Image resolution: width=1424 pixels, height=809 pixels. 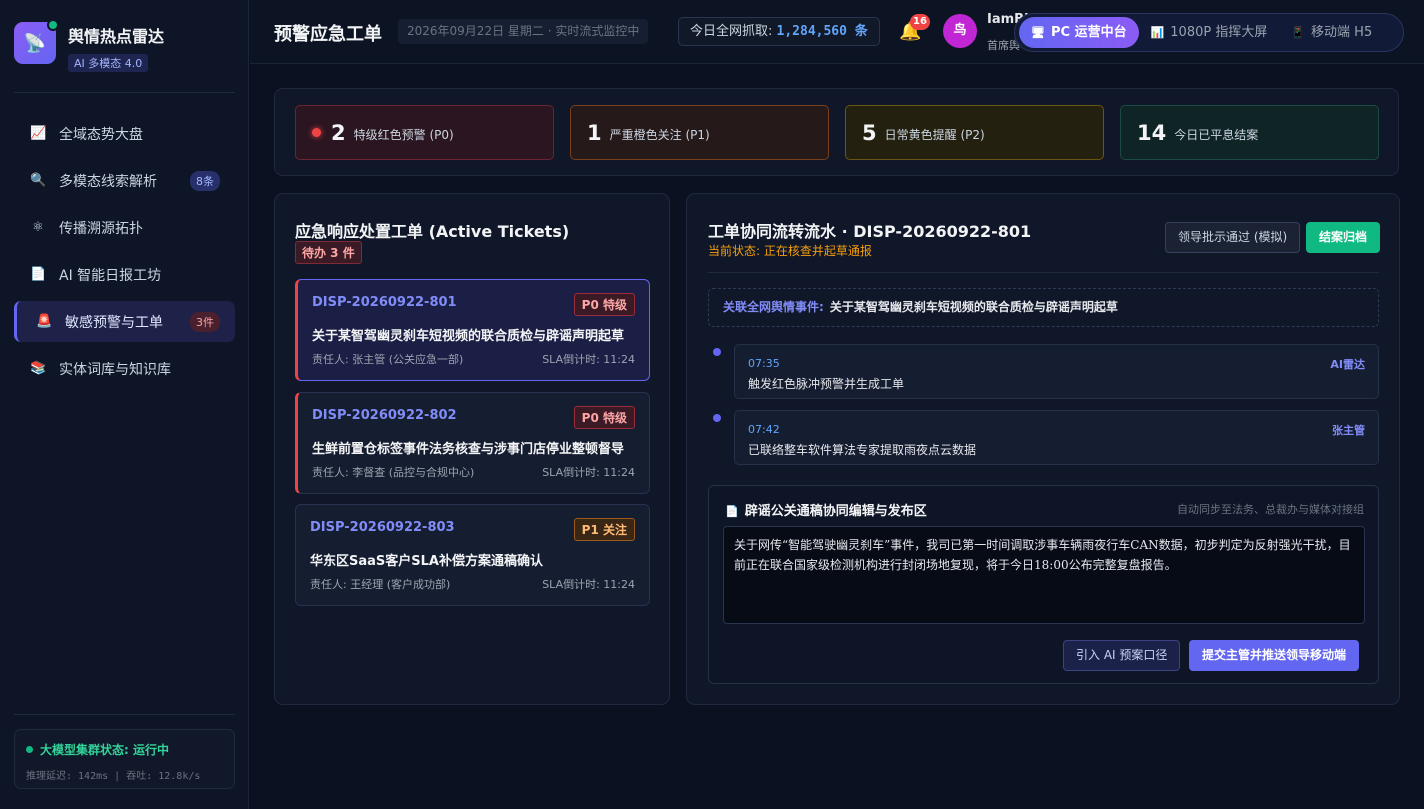 What do you see at coordinates (1056, 371) in the screenshot?
I see `timeline-entry: 07:35 AI雷达 触发红色脉冲预警并生成工单` at bounding box center [1056, 371].